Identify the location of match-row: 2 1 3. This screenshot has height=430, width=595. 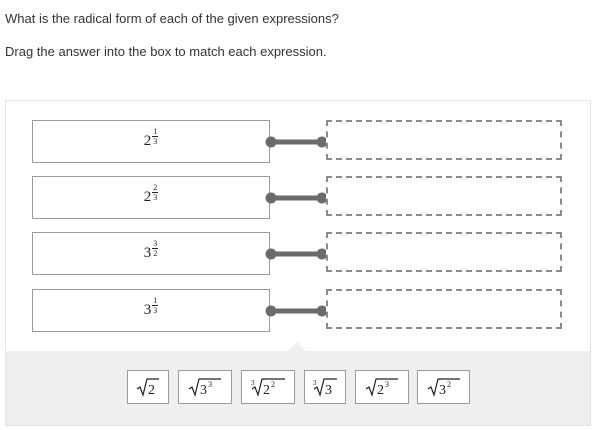
(298, 142).